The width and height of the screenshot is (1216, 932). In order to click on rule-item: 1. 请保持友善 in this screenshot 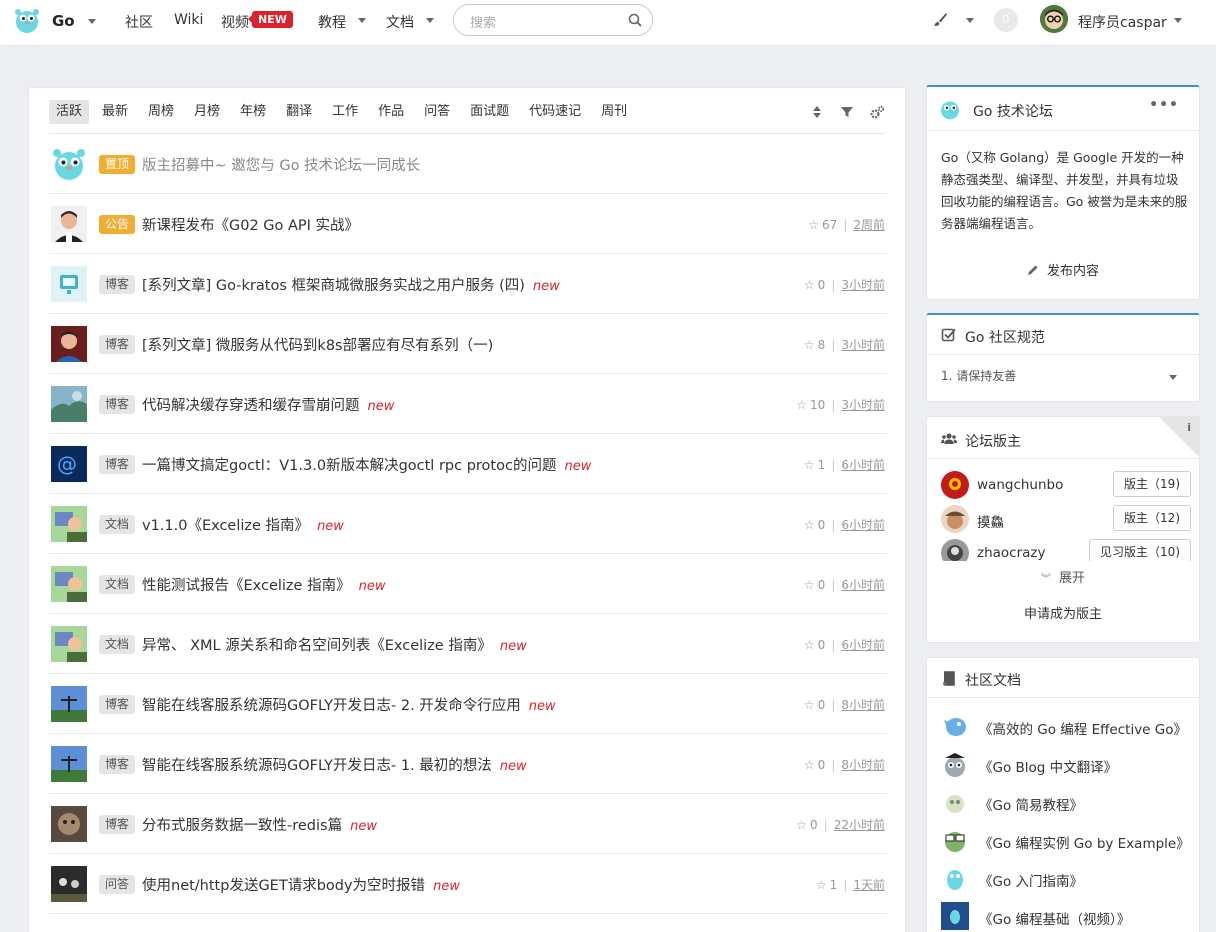, I will do `click(978, 375)`.